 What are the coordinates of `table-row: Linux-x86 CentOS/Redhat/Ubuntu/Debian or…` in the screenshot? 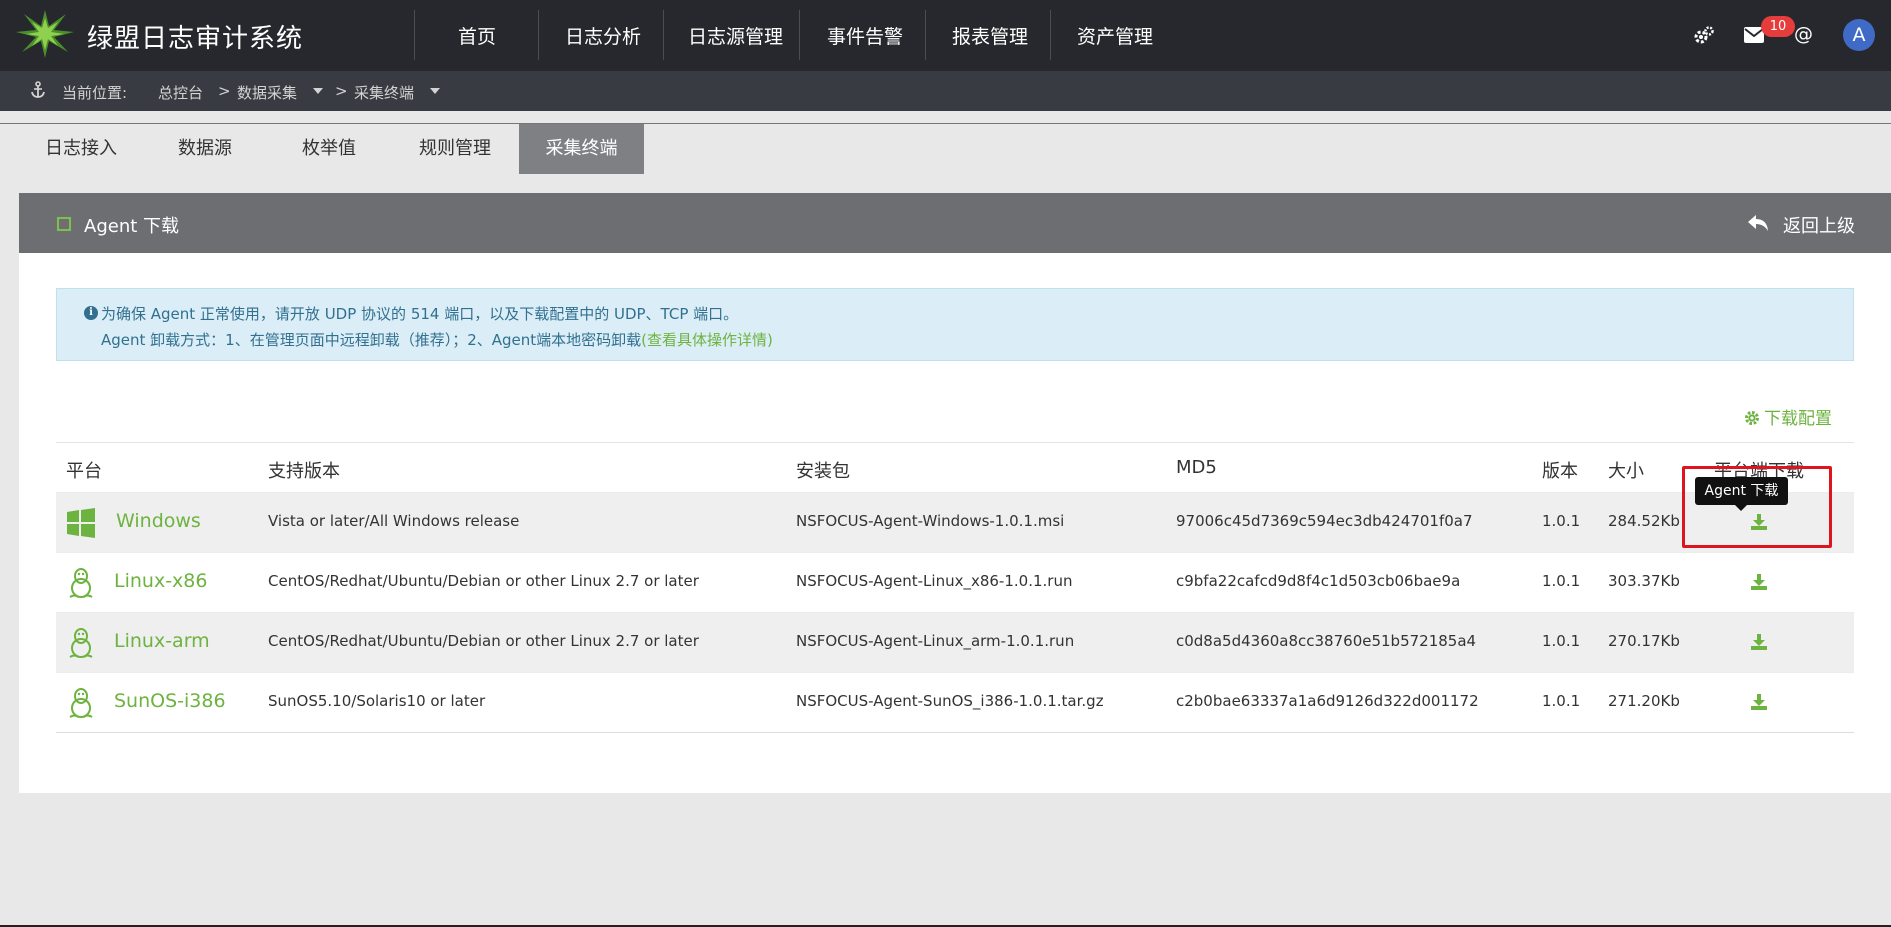 It's located at (955, 582).